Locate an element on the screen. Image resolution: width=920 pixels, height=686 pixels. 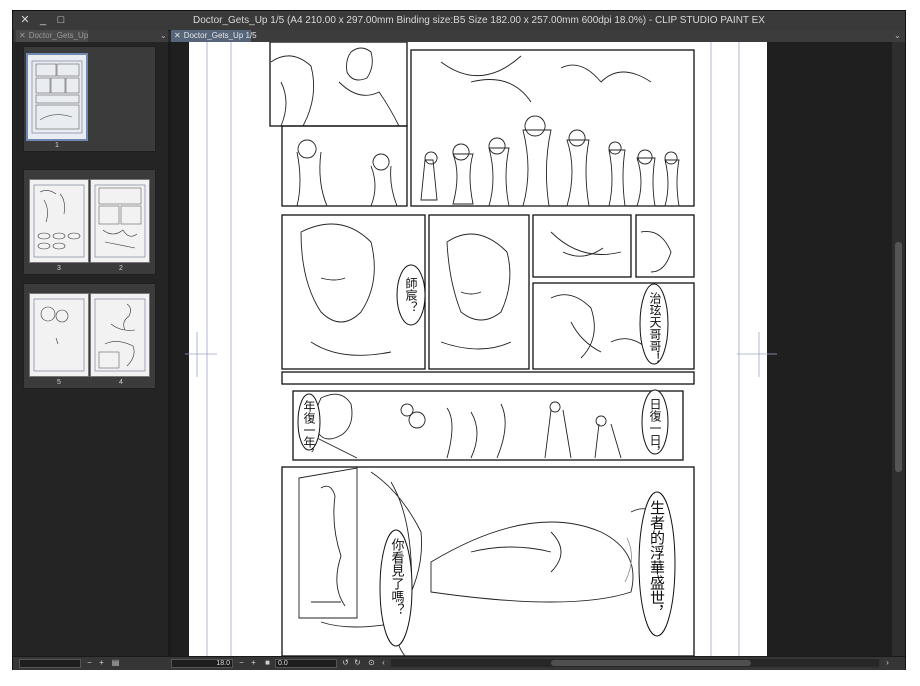
page-panel-zoom-slider is located at coordinates (50, 663).